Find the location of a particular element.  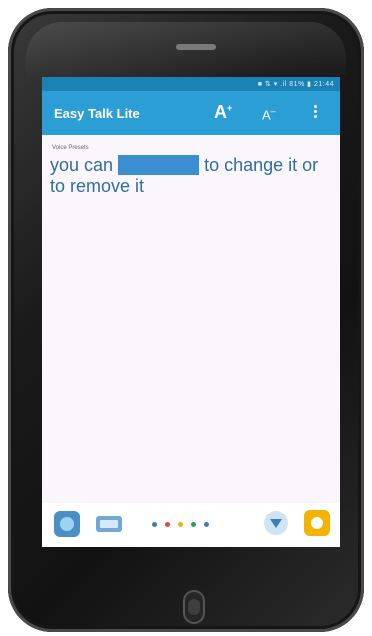

font-size-increase-icon: A+ is located at coordinates (223, 112).